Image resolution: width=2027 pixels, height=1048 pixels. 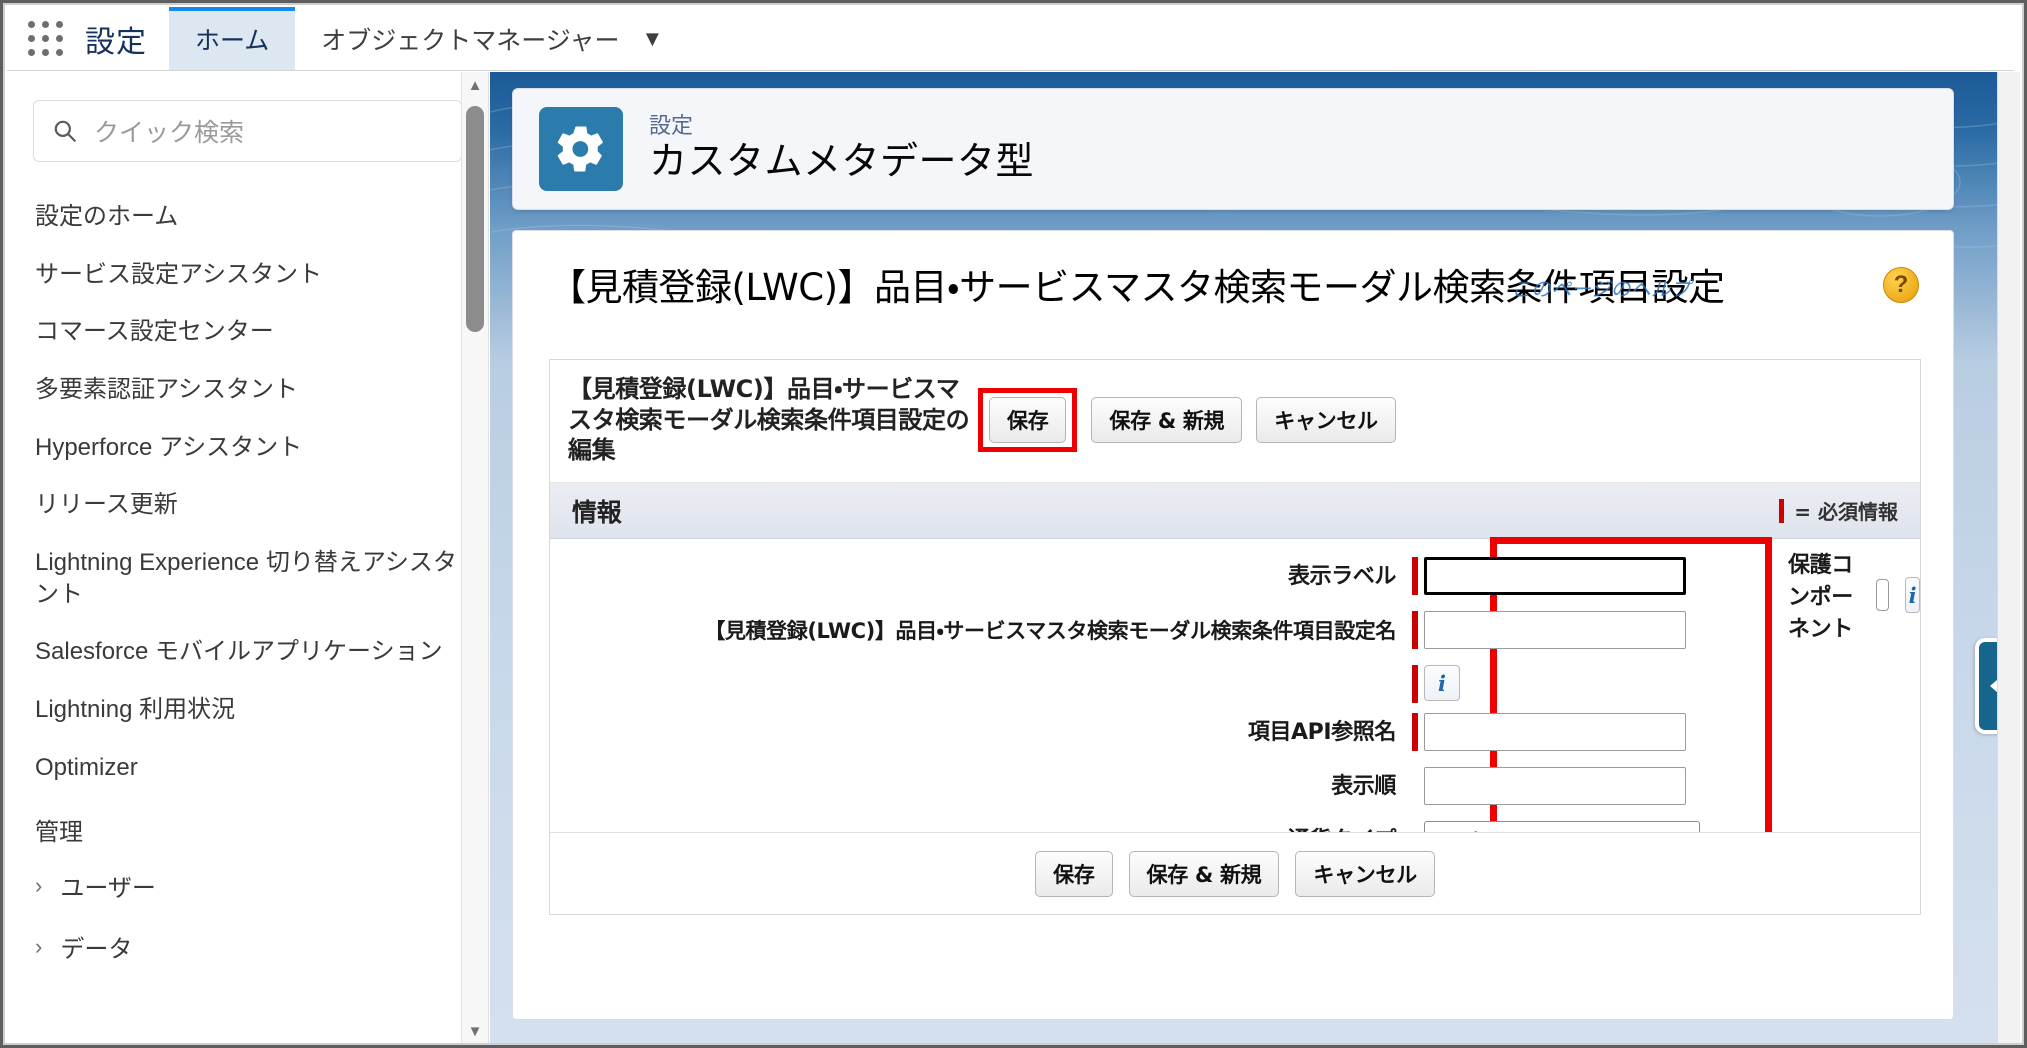 I want to click on field-row-record-name: 【見積登録(LWC)】品目・サービスマスタ検索モーダル検索条件項目設定名, so click(x=1235, y=638).